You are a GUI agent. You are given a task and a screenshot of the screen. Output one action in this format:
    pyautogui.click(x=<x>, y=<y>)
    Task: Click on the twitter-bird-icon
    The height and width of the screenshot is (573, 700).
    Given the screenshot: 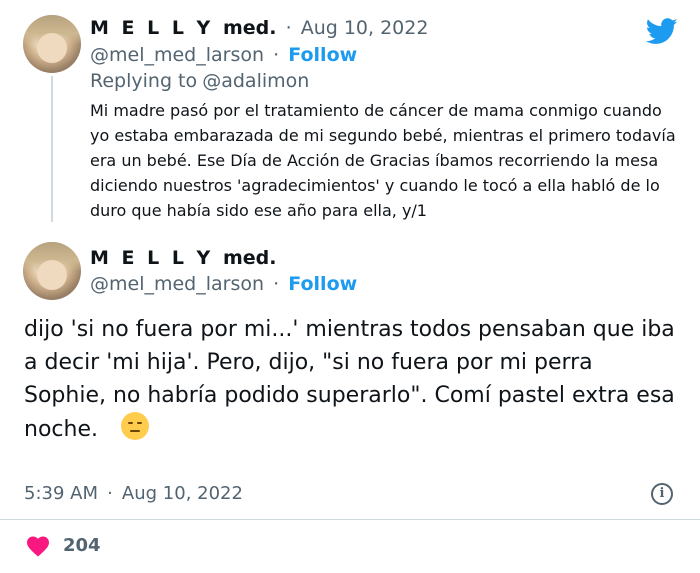 What is the action you would take?
    pyautogui.click(x=662, y=31)
    